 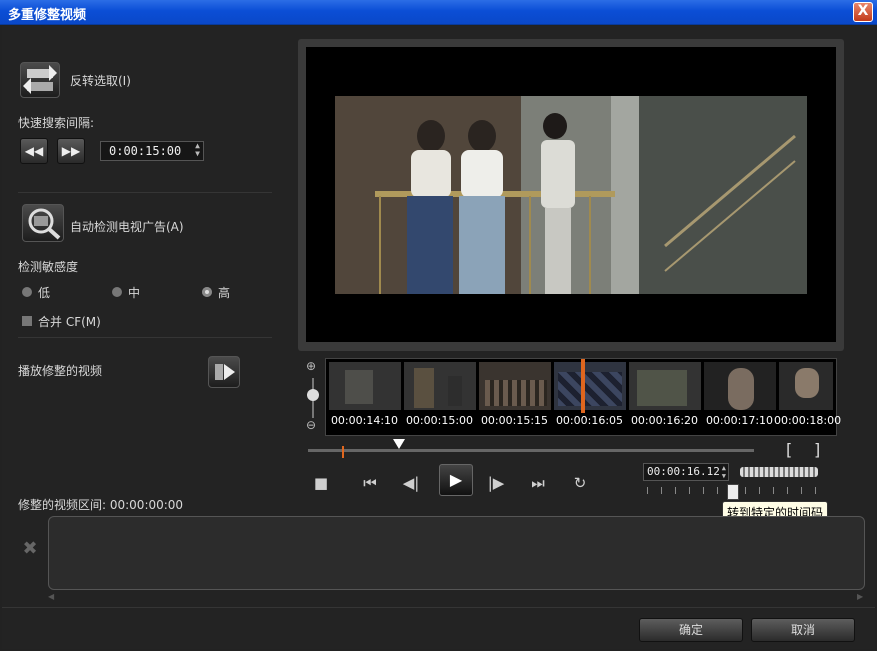 I want to click on thumb-time: 00:00:15:15, so click(x=514, y=420).